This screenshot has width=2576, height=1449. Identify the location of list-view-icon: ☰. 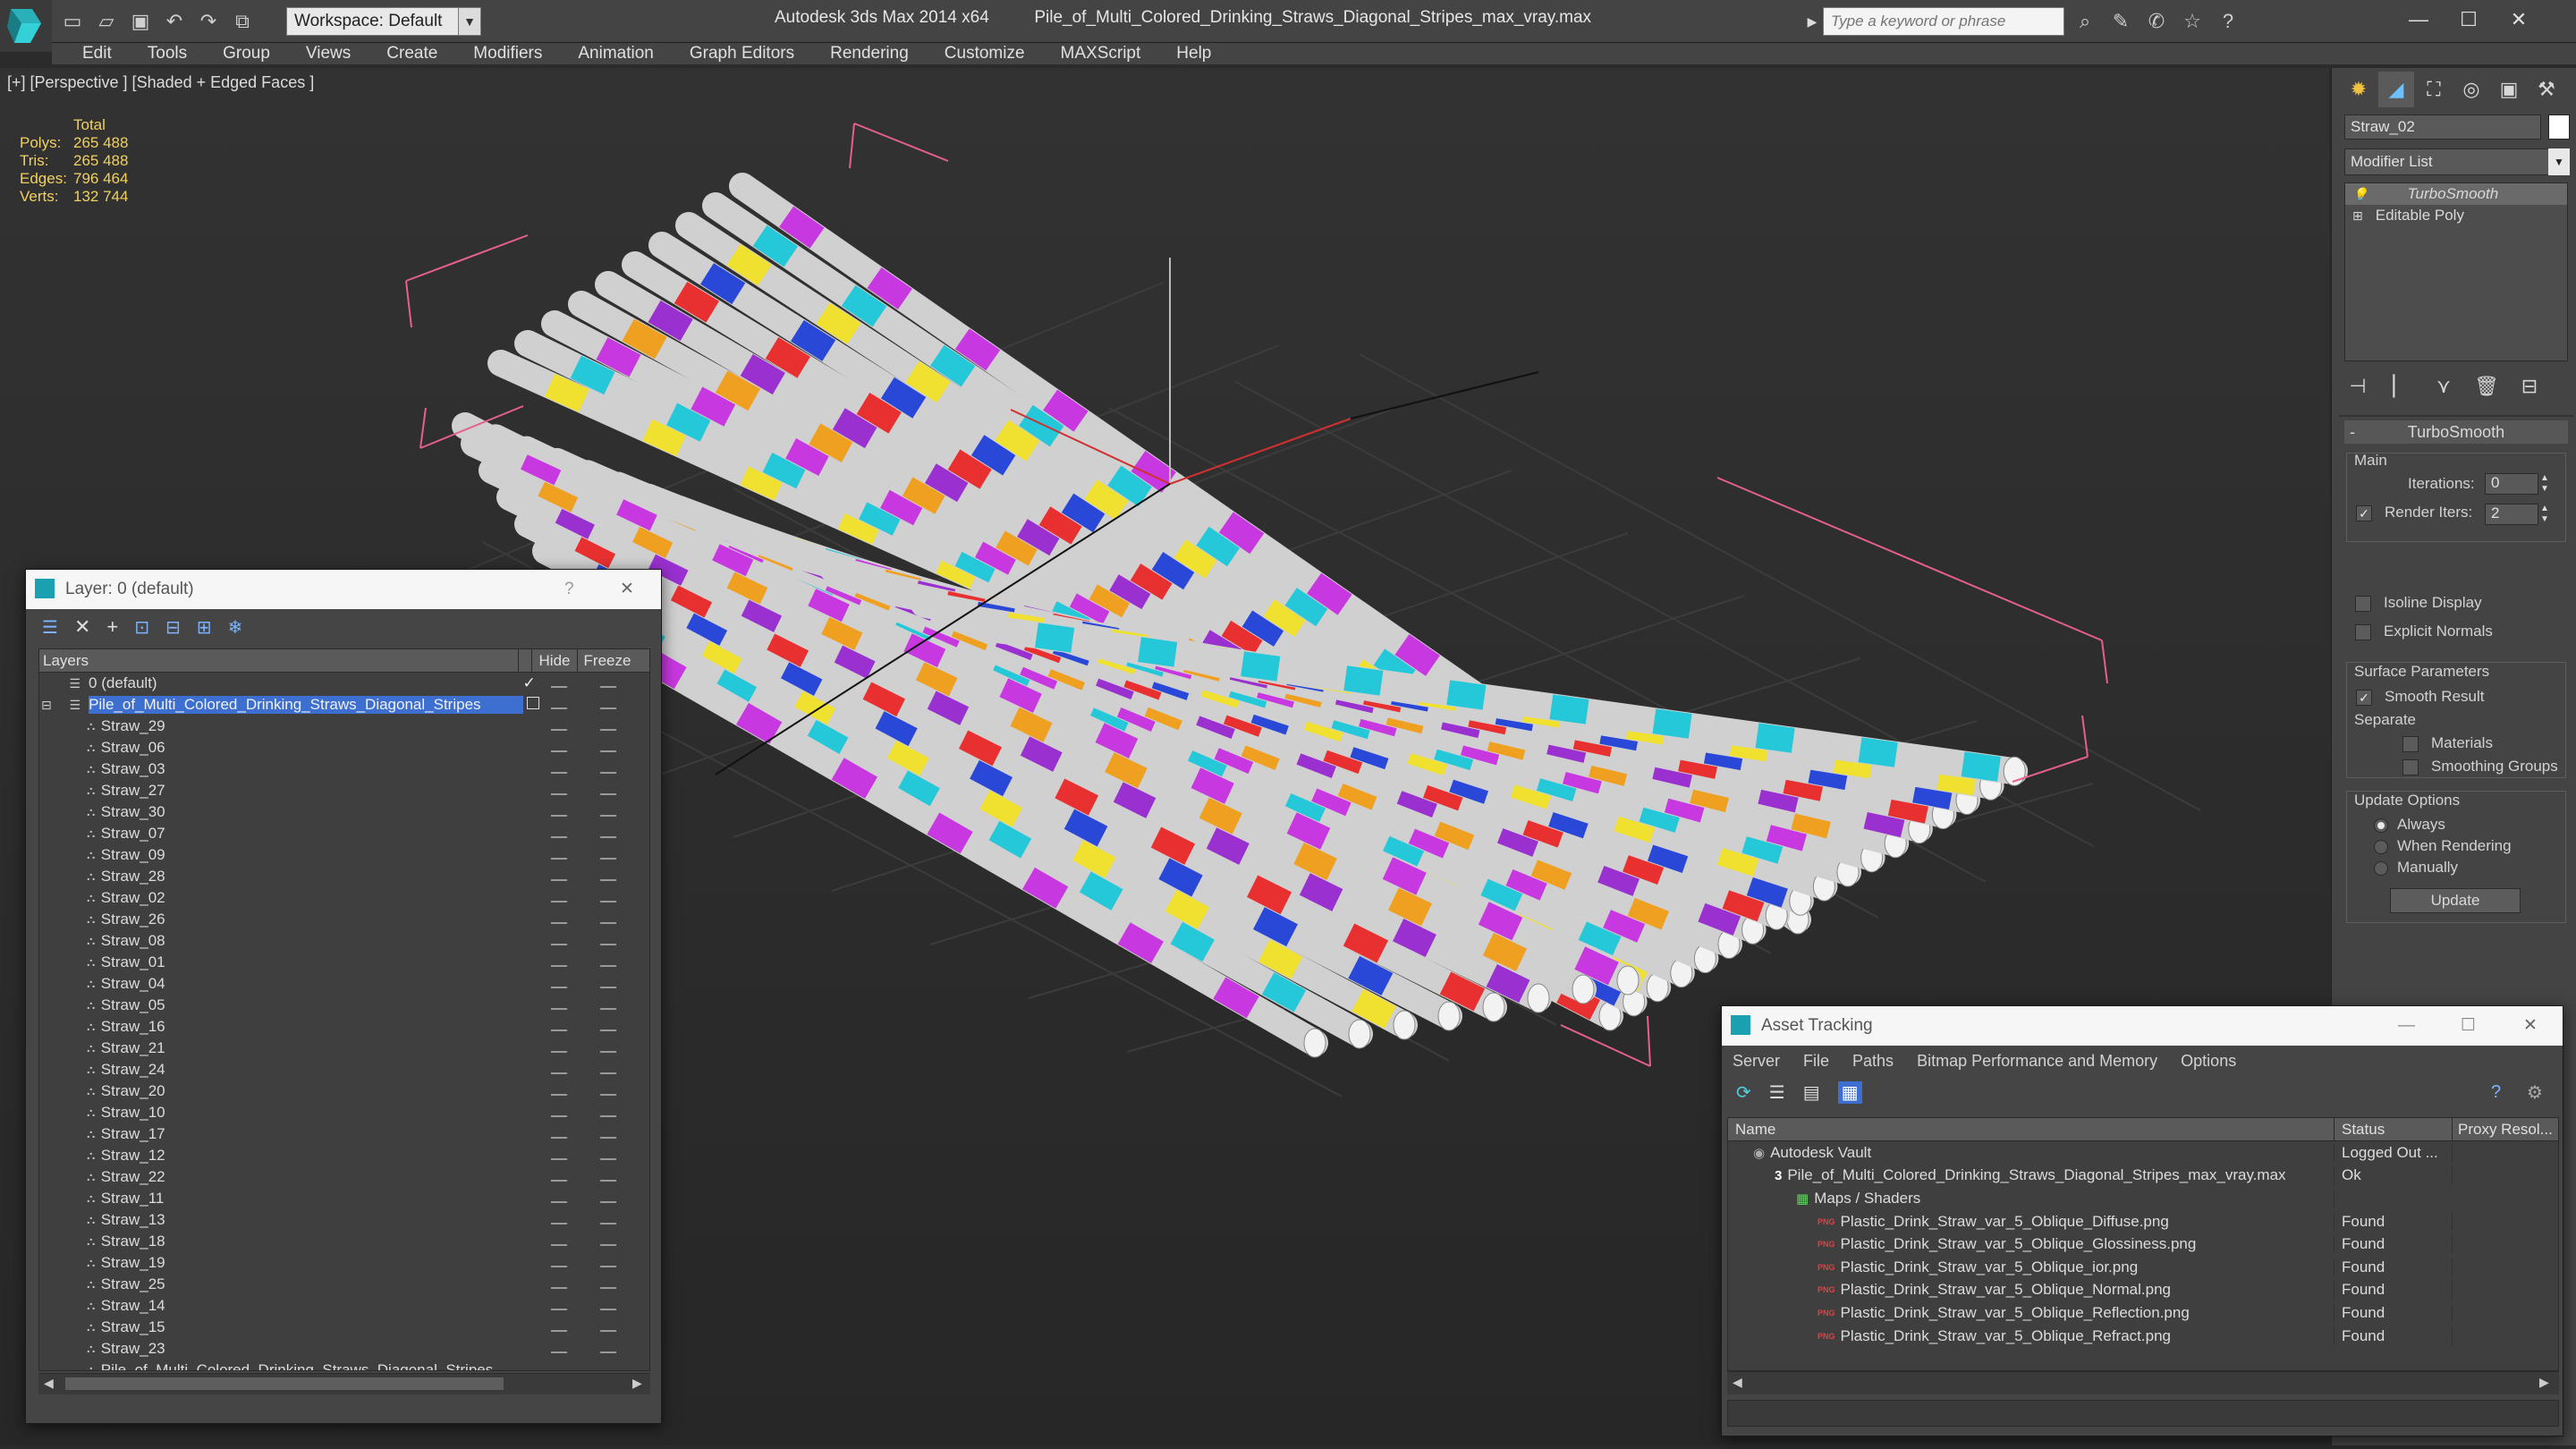
(1777, 1092).